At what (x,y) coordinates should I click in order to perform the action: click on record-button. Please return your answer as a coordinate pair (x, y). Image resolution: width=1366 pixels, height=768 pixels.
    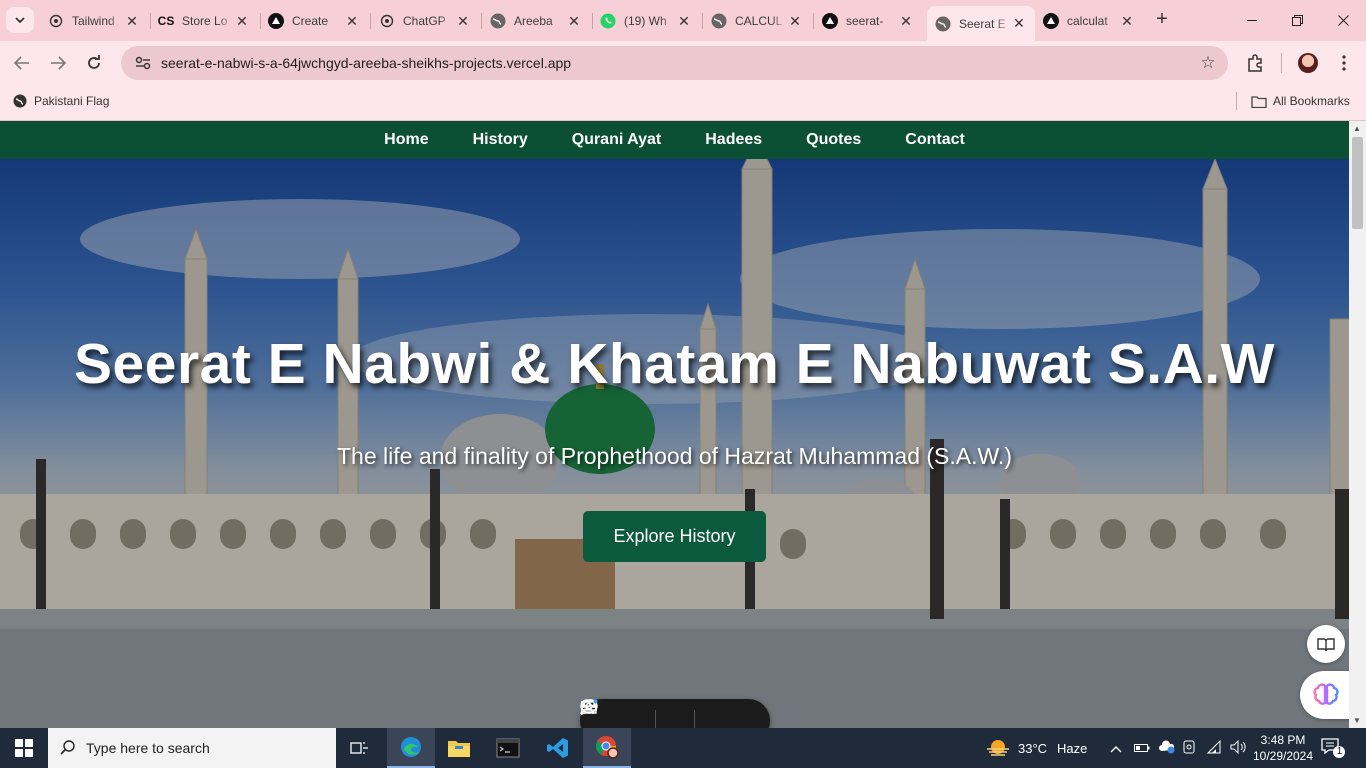
    Looking at the image, I should click on (634, 714).